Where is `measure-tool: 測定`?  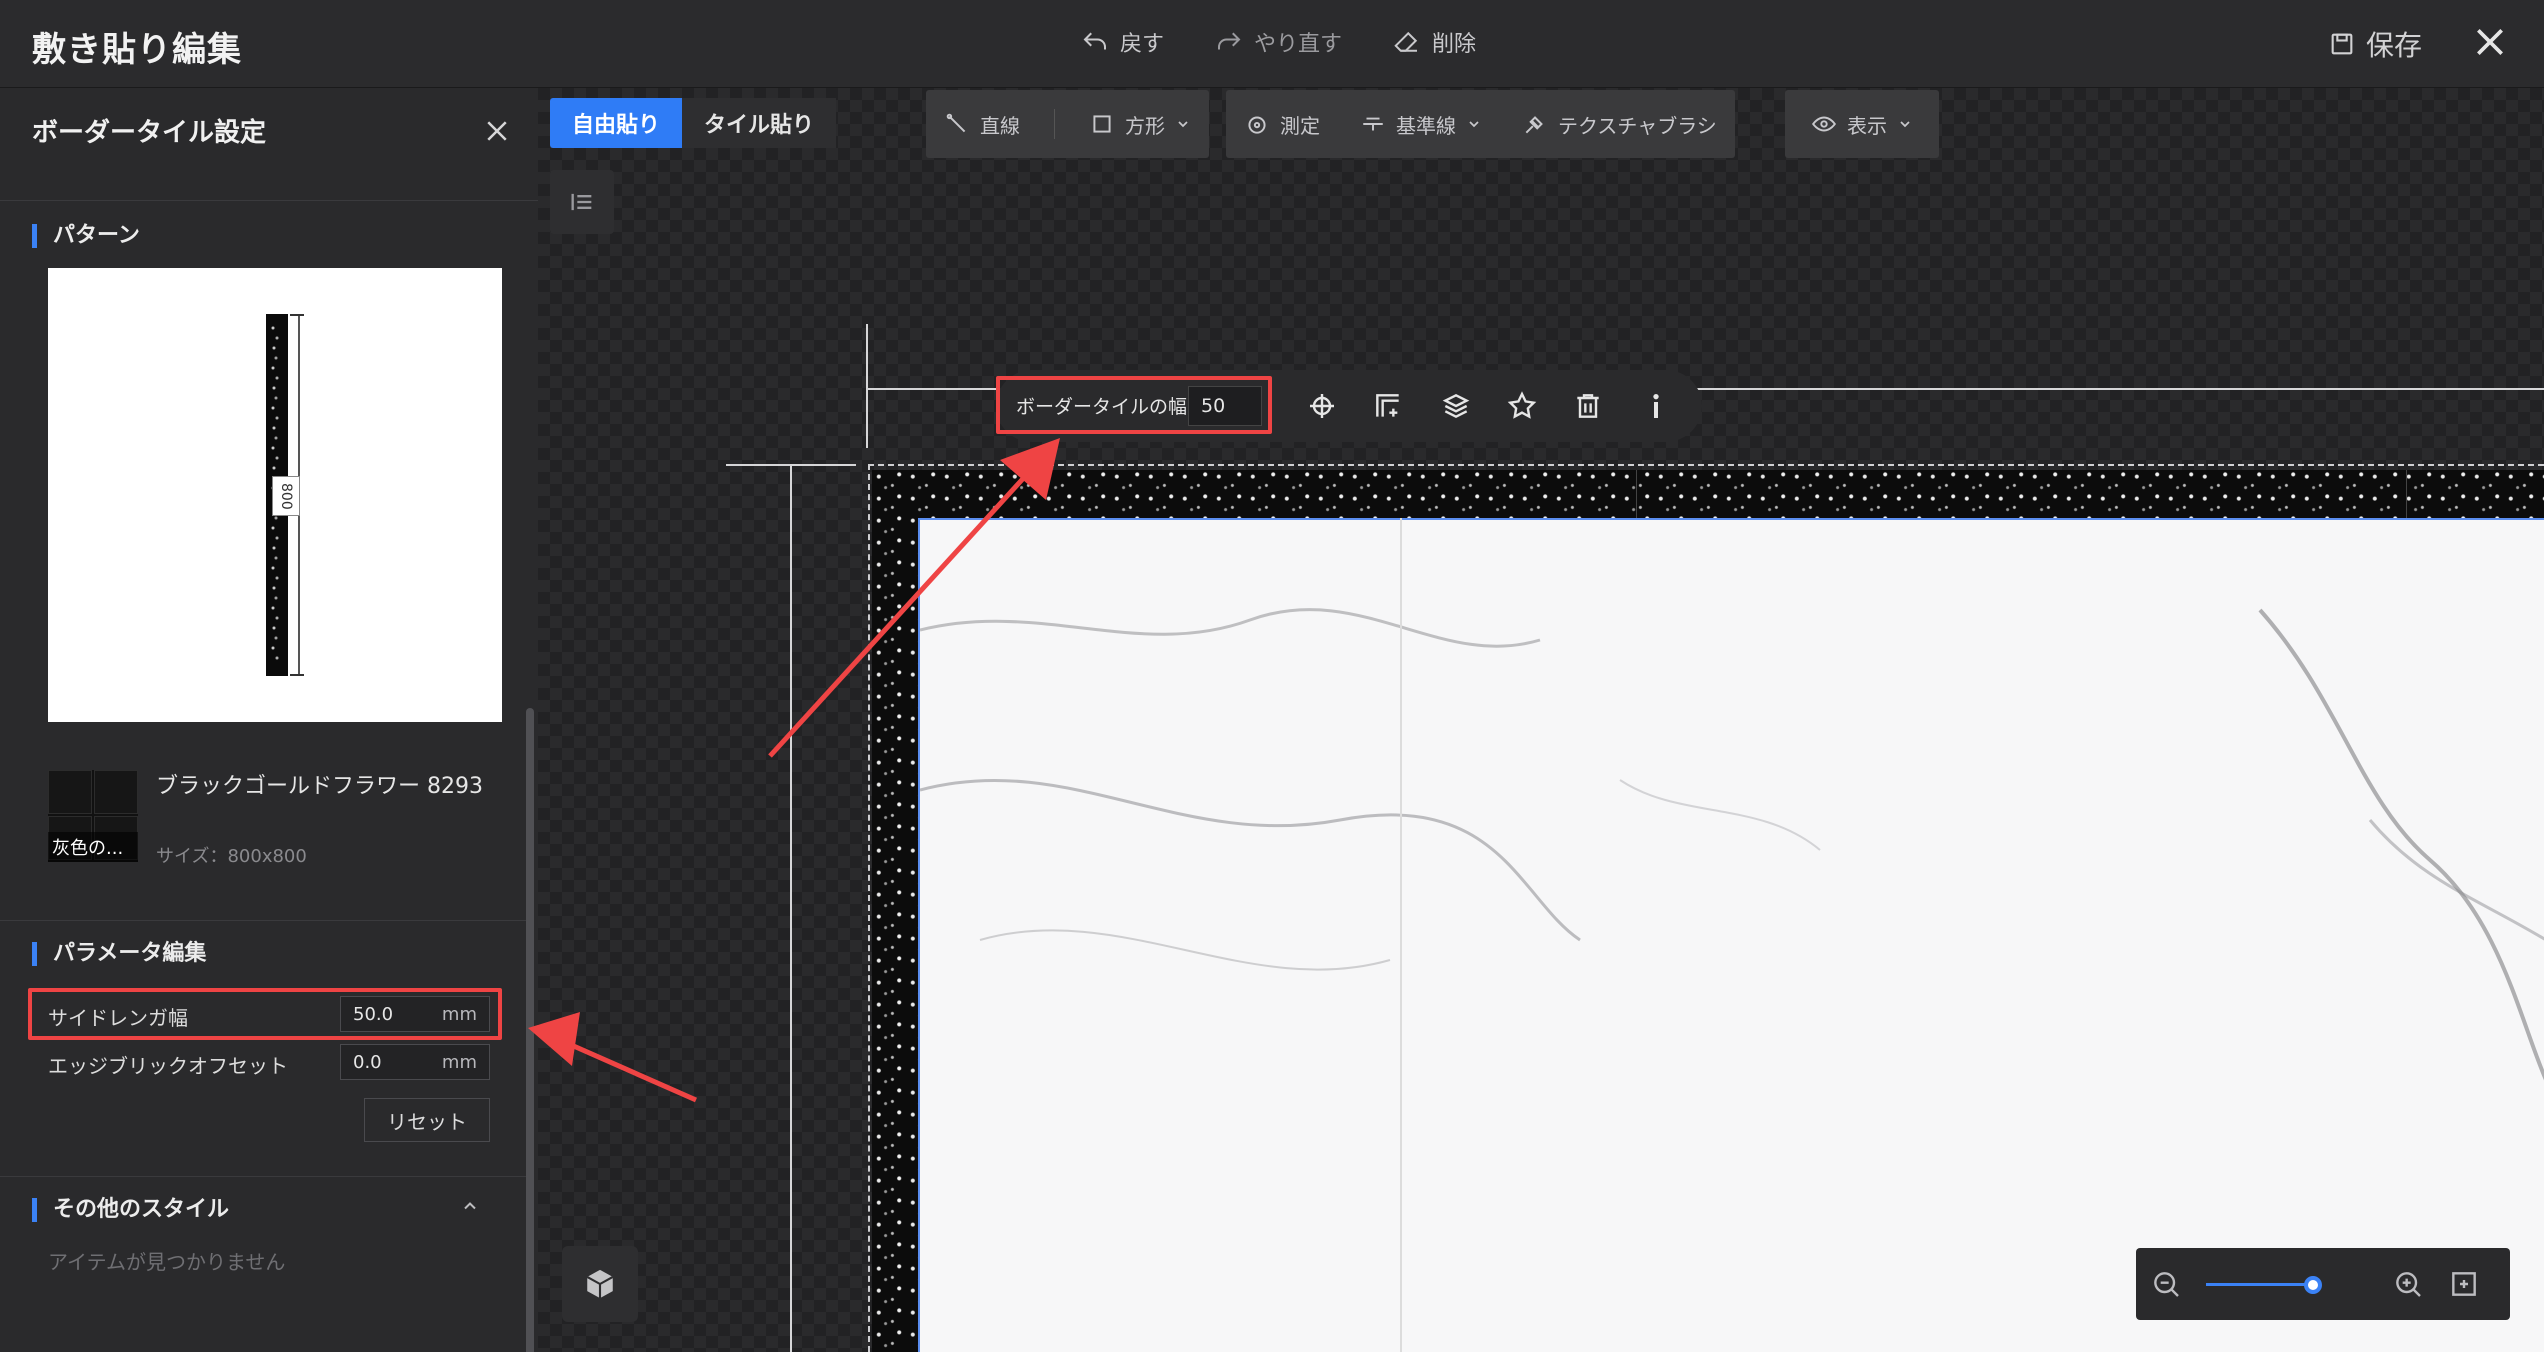 measure-tool: 測定 is located at coordinates (1282, 124).